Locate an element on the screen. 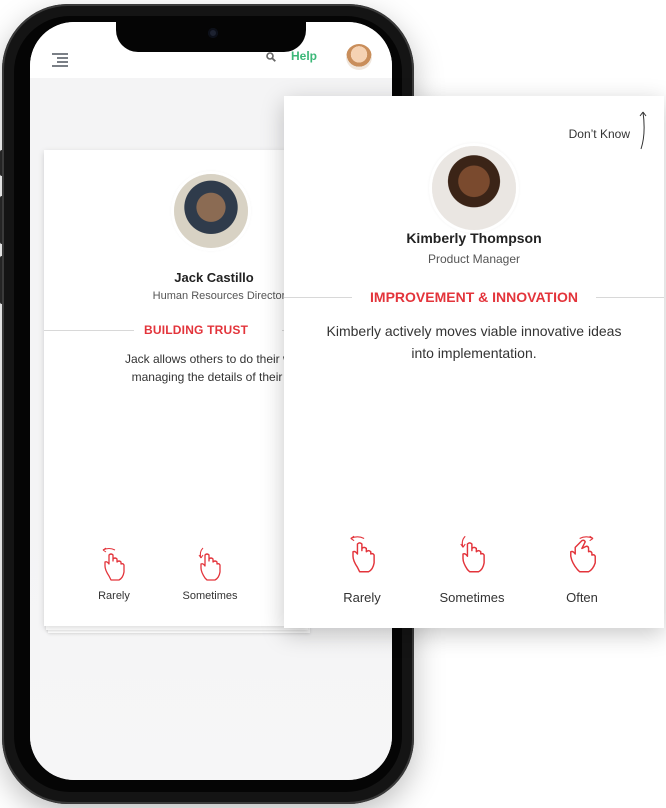 The height and width of the screenshot is (808, 666). hand-swipe-right-icon is located at coordinates (583, 554).